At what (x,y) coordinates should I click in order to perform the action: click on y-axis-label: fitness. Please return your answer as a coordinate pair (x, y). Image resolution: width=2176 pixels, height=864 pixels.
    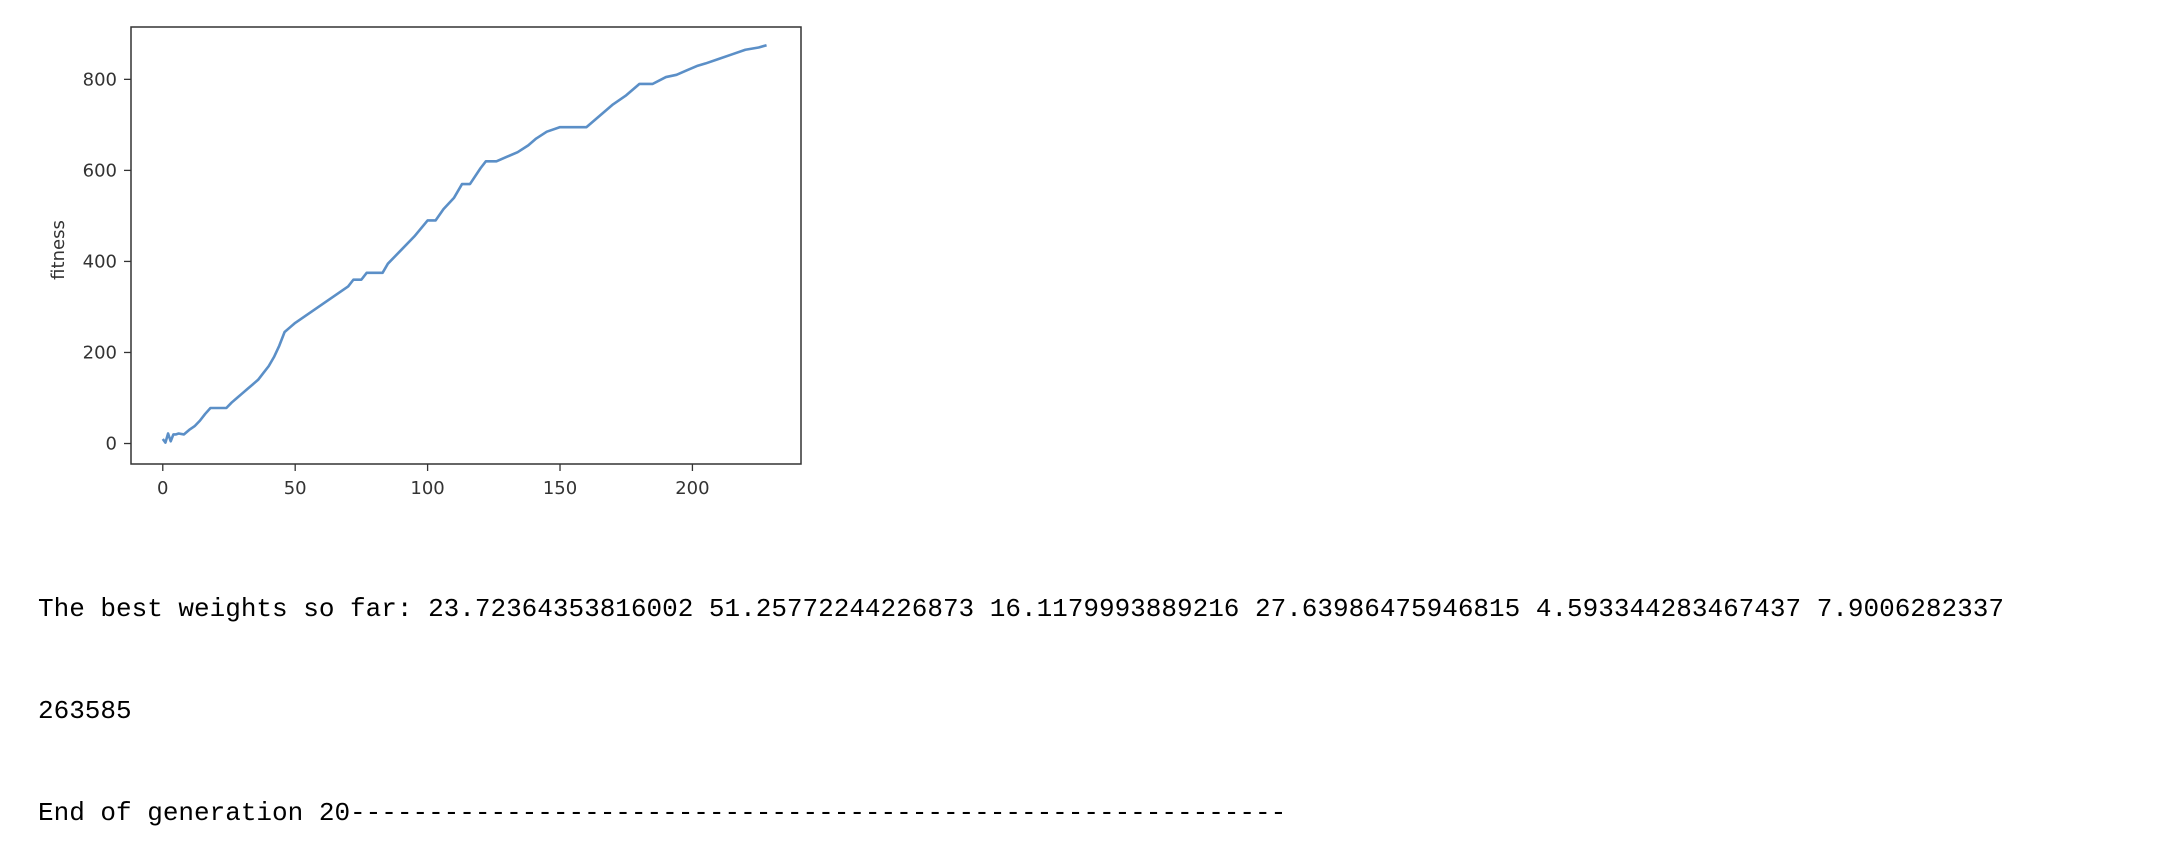
    Looking at the image, I should click on (58, 250).